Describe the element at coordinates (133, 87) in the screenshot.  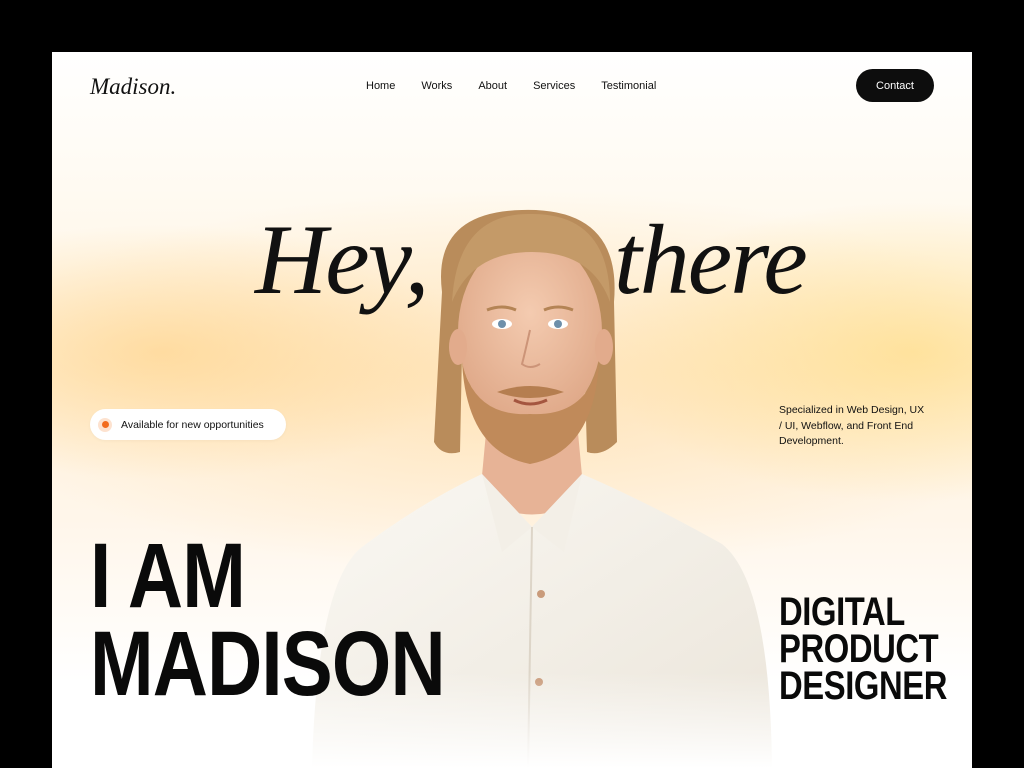
I see `site-logo: Madison.` at that location.